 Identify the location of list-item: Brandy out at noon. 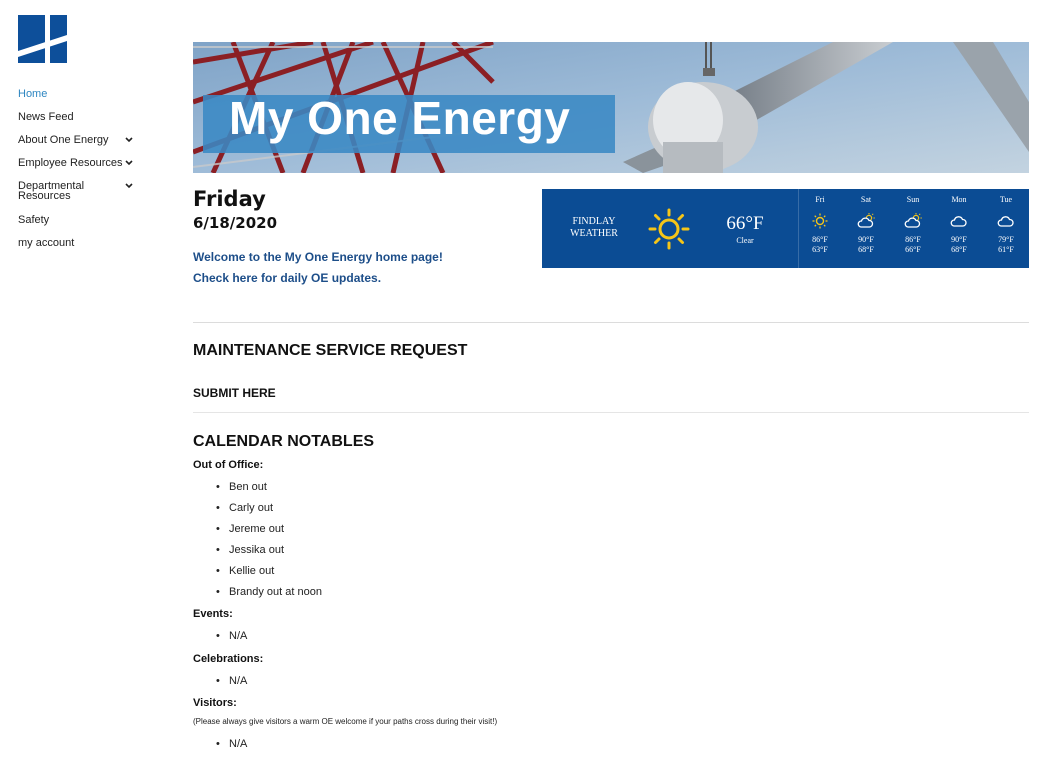
(269, 592).